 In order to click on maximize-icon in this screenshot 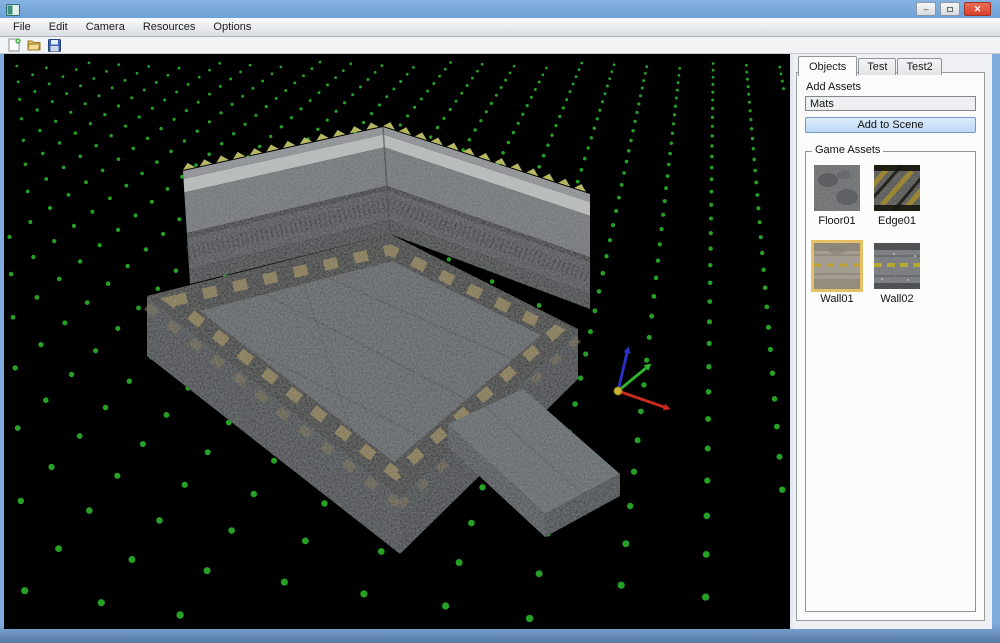, I will do `click(950, 10)`.